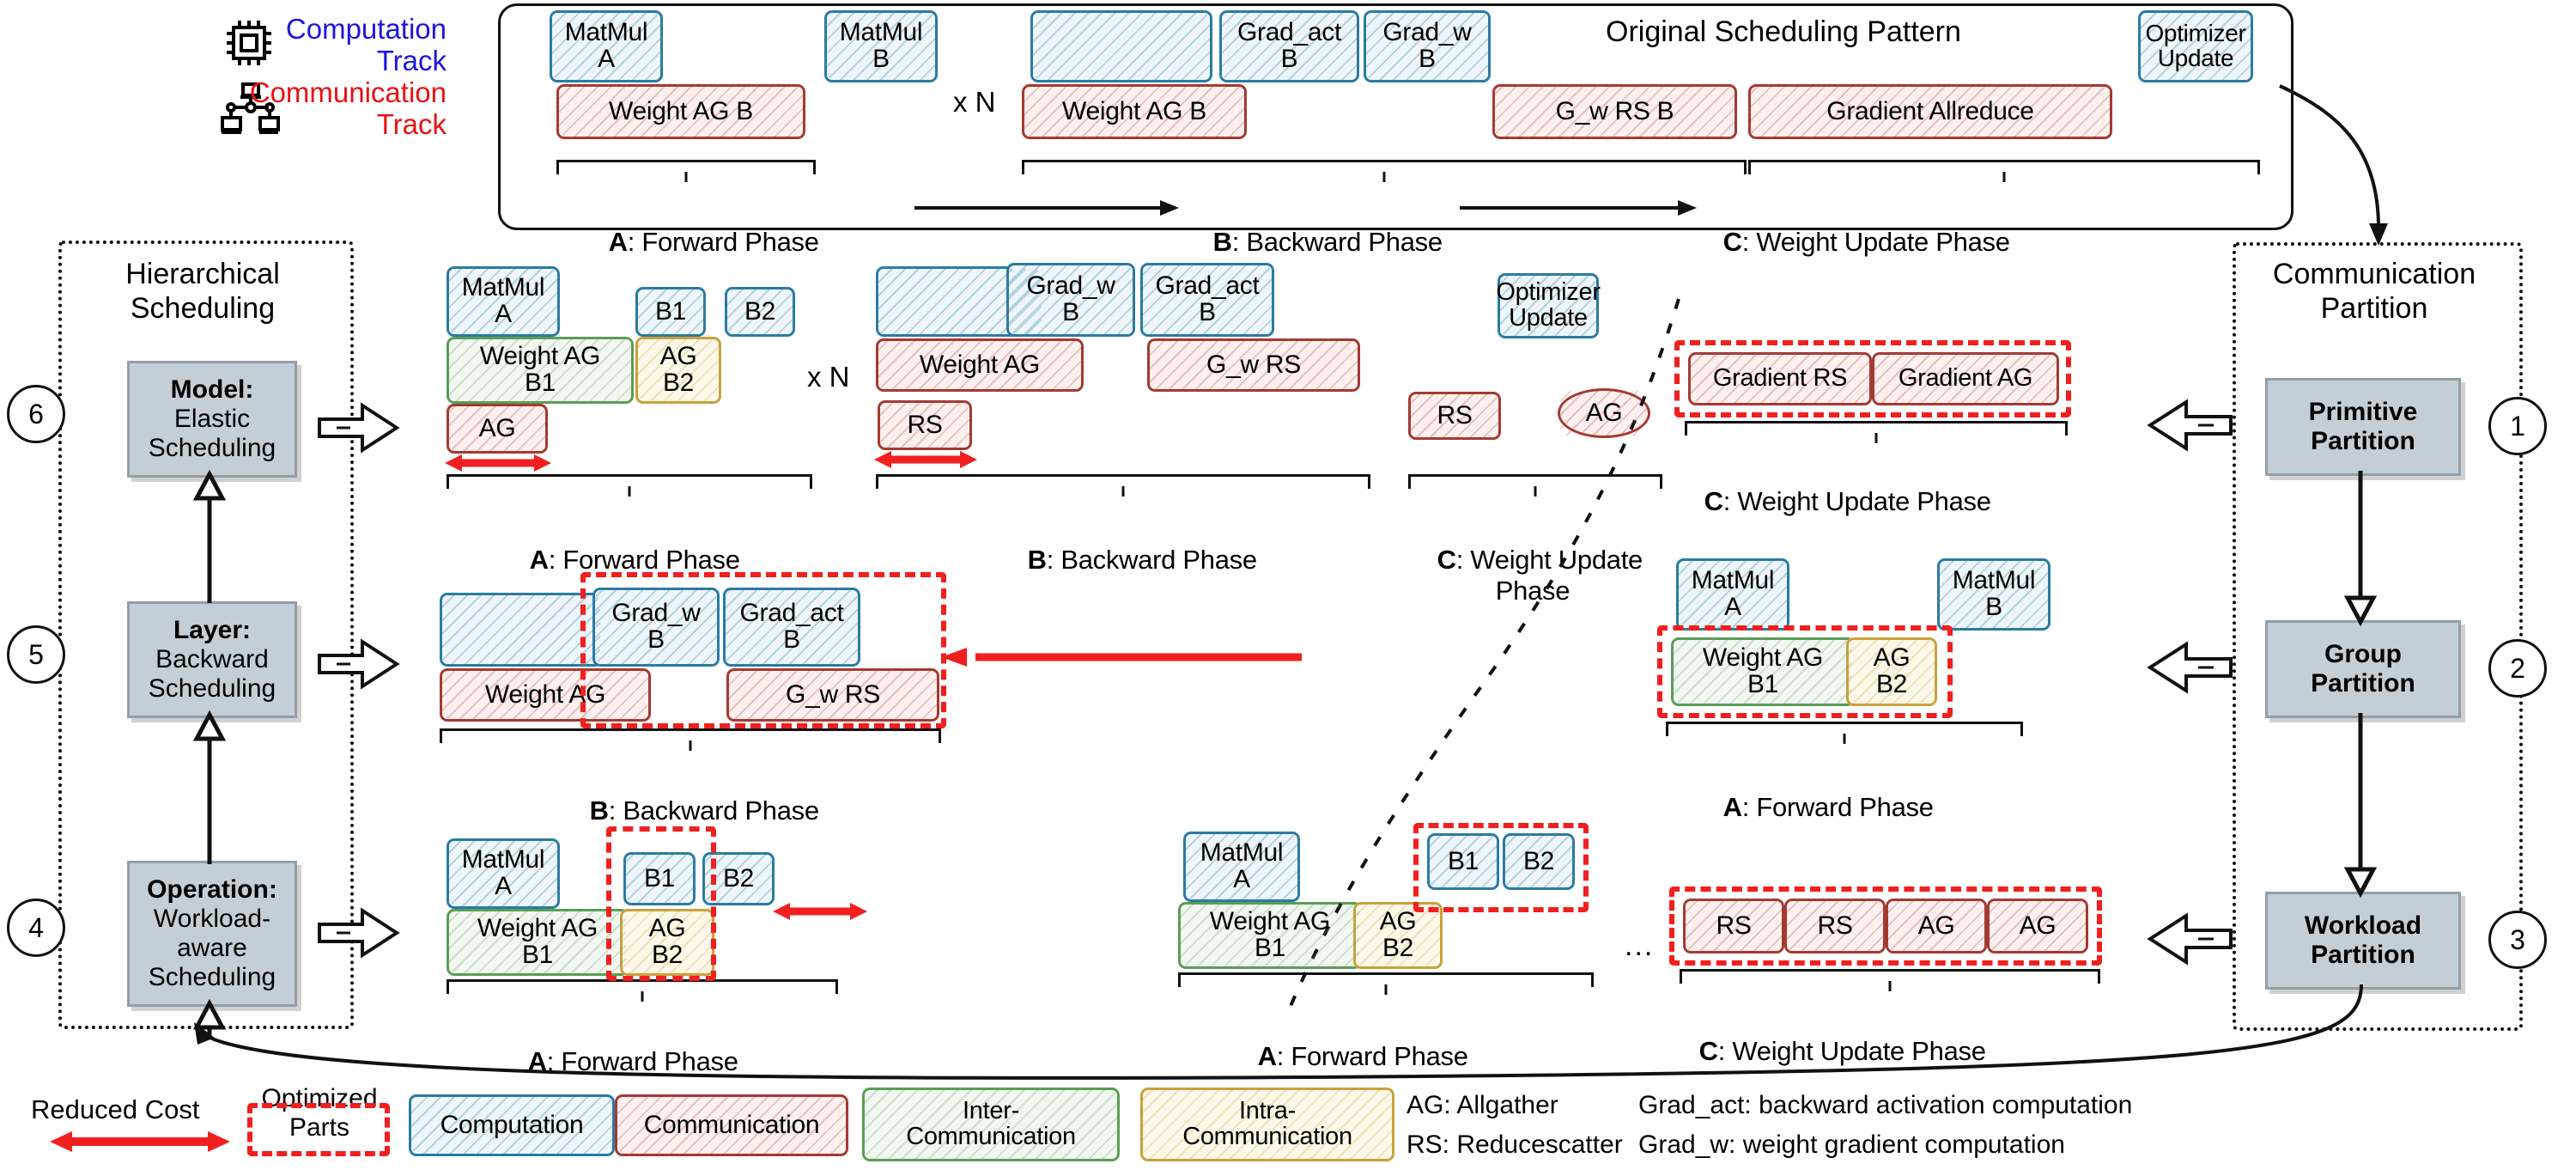 The width and height of the screenshot is (2576, 1176). I want to click on model-op-rs: RS, so click(925, 425).